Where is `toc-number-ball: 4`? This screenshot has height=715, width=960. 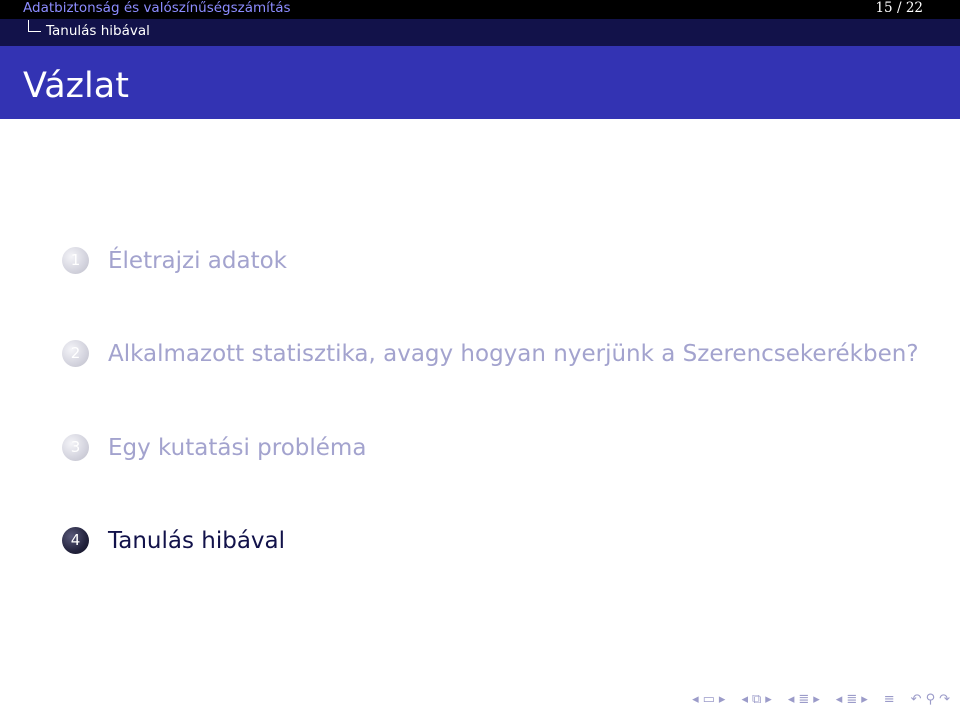
toc-number-ball: 4 is located at coordinates (75, 540).